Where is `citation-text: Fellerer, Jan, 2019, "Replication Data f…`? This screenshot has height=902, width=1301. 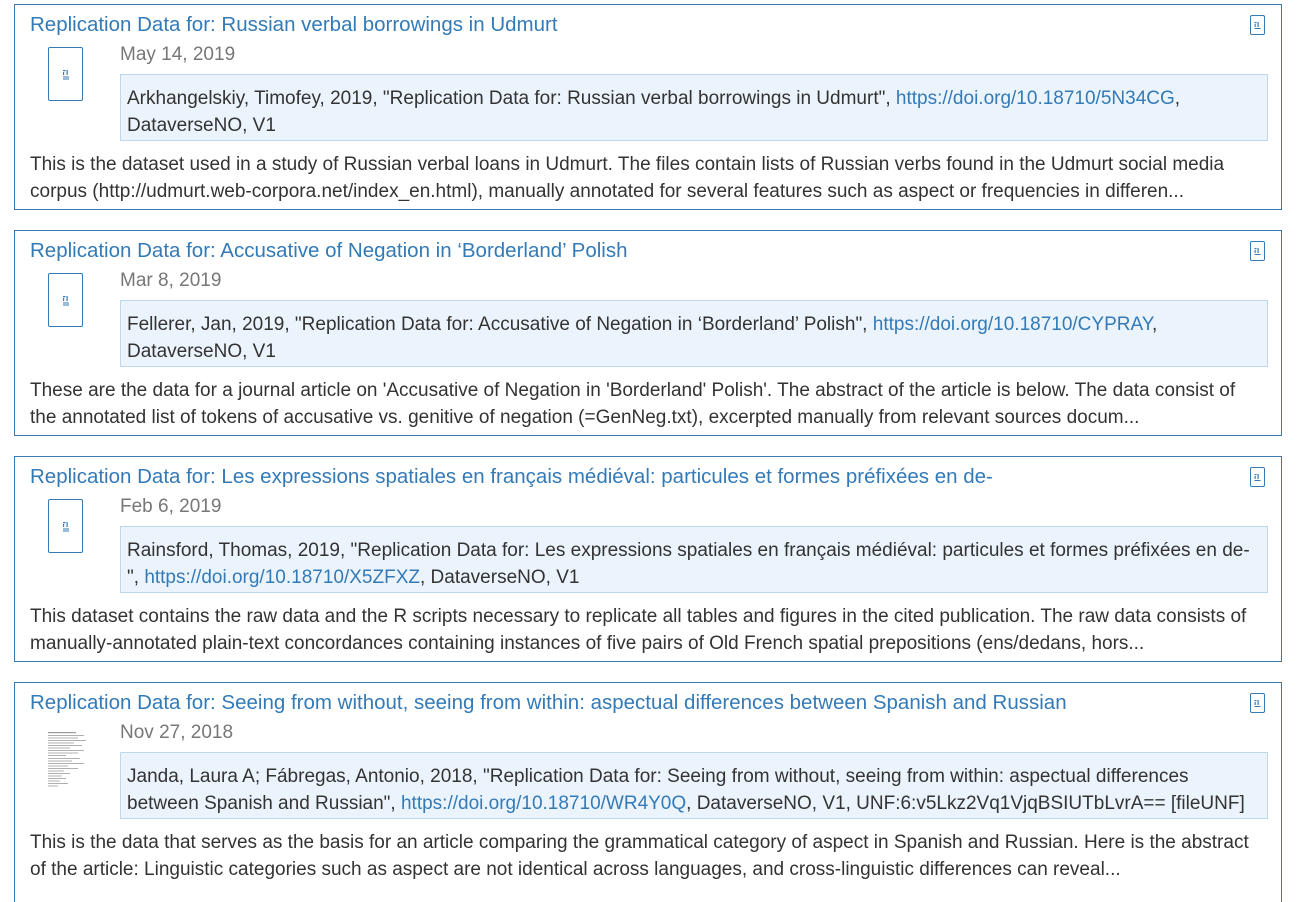 citation-text: Fellerer, Jan, 2019, "Replication Data f… is located at coordinates (500, 324).